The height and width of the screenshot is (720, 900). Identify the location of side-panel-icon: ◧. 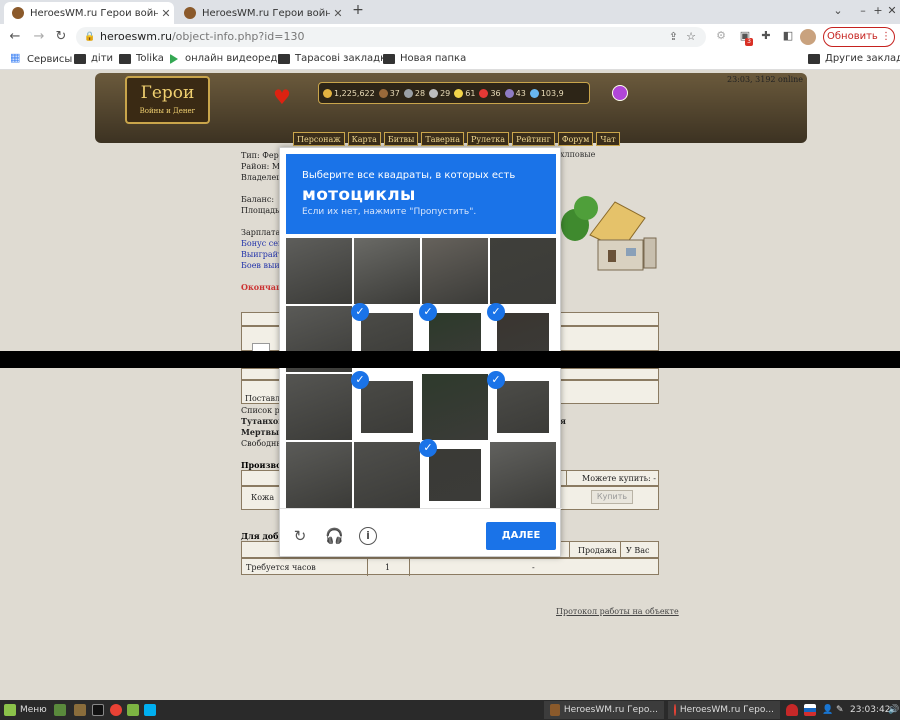
(788, 35).